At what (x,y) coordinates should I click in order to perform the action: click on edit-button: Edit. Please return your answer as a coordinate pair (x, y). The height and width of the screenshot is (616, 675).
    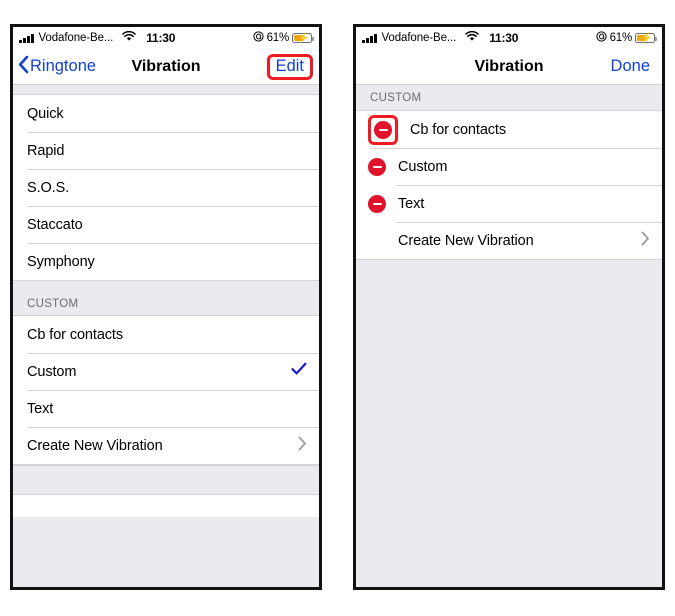
    Looking at the image, I should click on (290, 66).